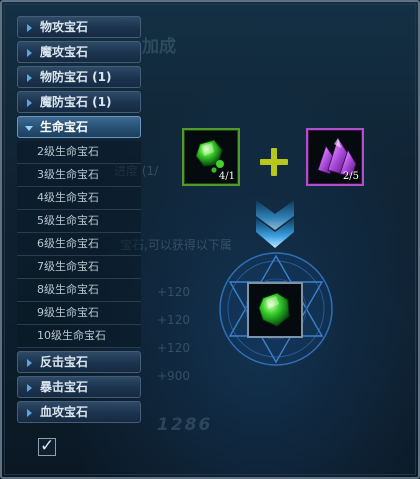 This screenshot has width=420, height=479. Describe the element at coordinates (79, 175) in the screenshot. I see `list-item-life-gem-3: 3级生命宝石` at that location.